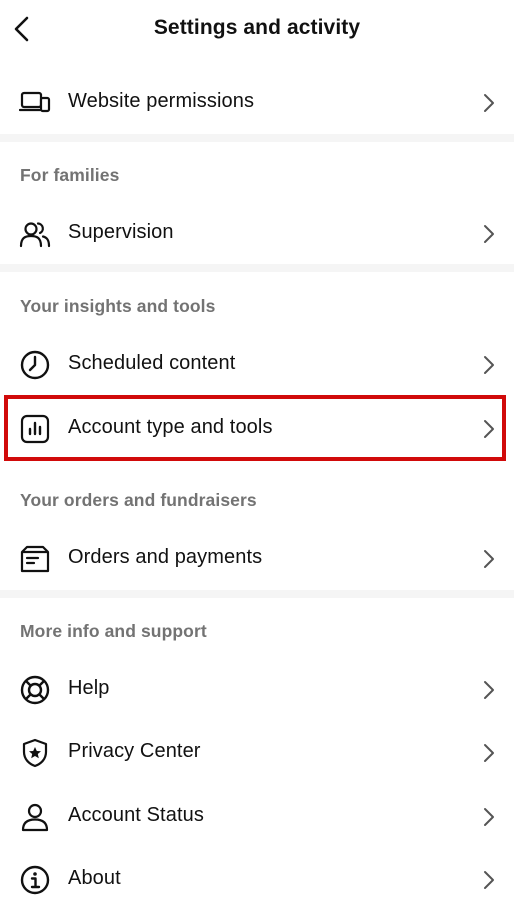 The image size is (514, 909). What do you see at coordinates (35, 365) in the screenshot?
I see `clock-icon` at bounding box center [35, 365].